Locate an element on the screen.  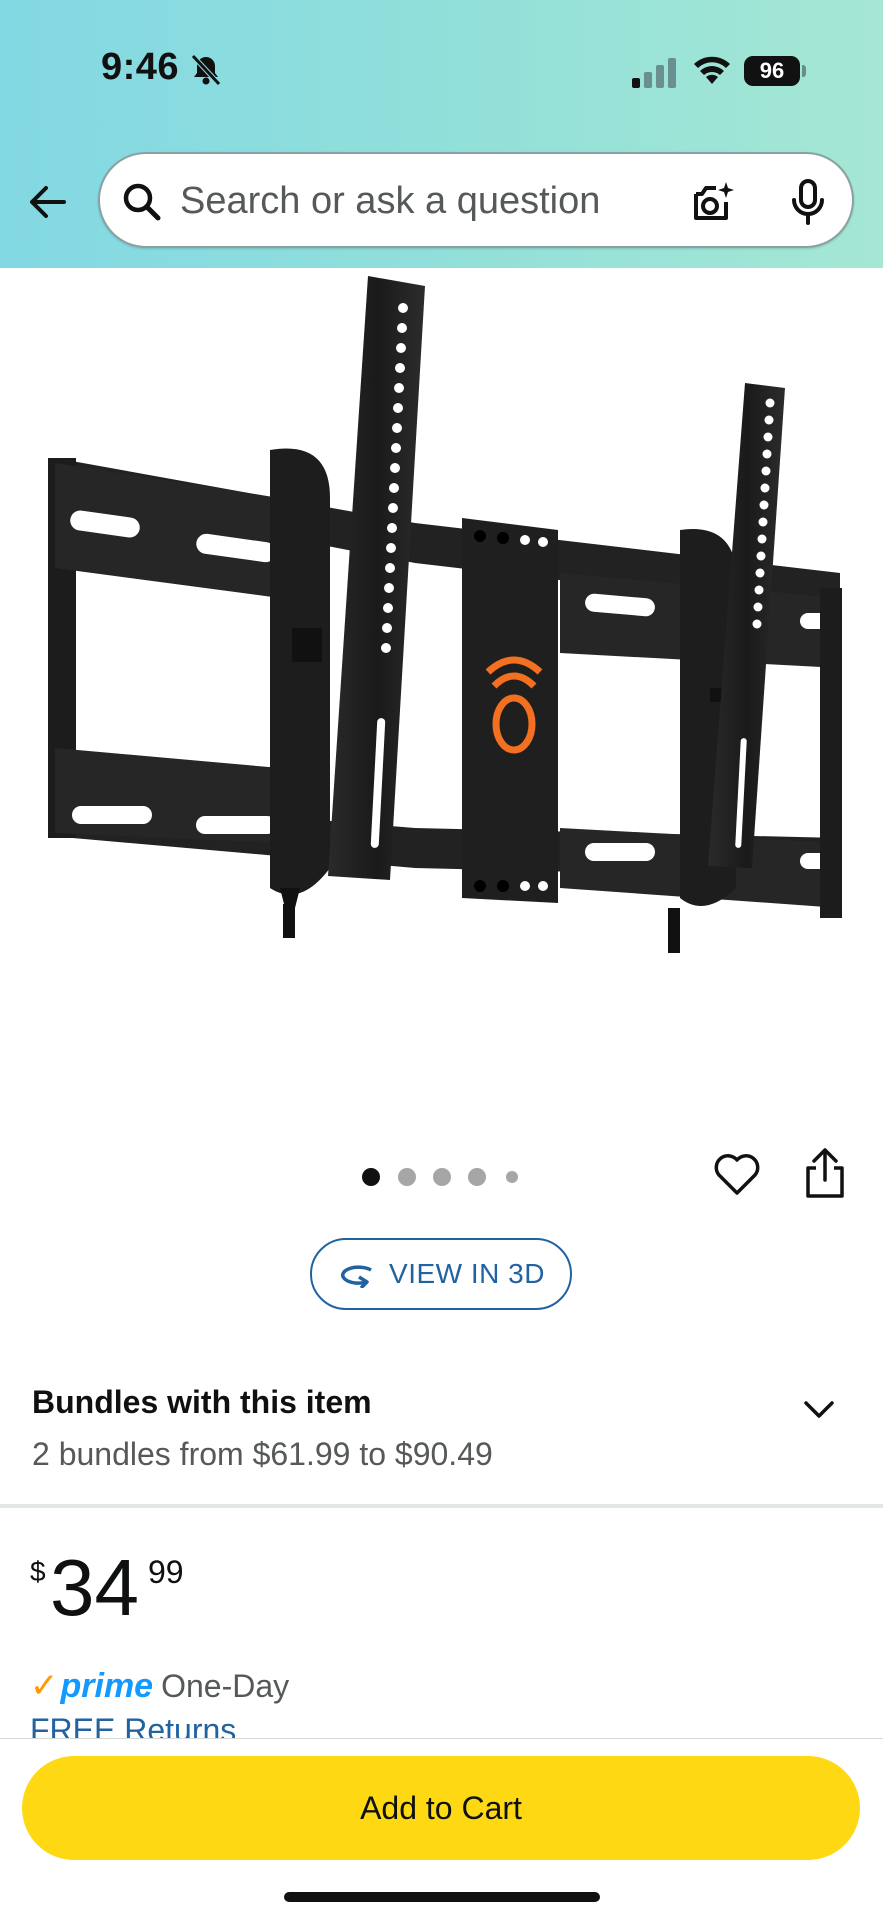
prime-check-icon: ✓ is located at coordinates (44, 1686).